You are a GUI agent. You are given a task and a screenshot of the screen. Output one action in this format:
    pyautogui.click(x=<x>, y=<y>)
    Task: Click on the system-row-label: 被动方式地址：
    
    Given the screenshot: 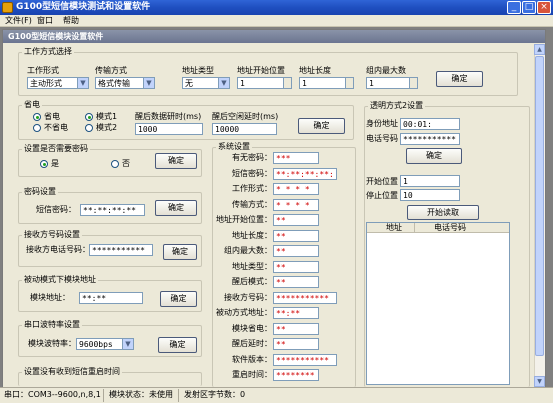 What is the action you would take?
    pyautogui.click(x=244, y=312)
    